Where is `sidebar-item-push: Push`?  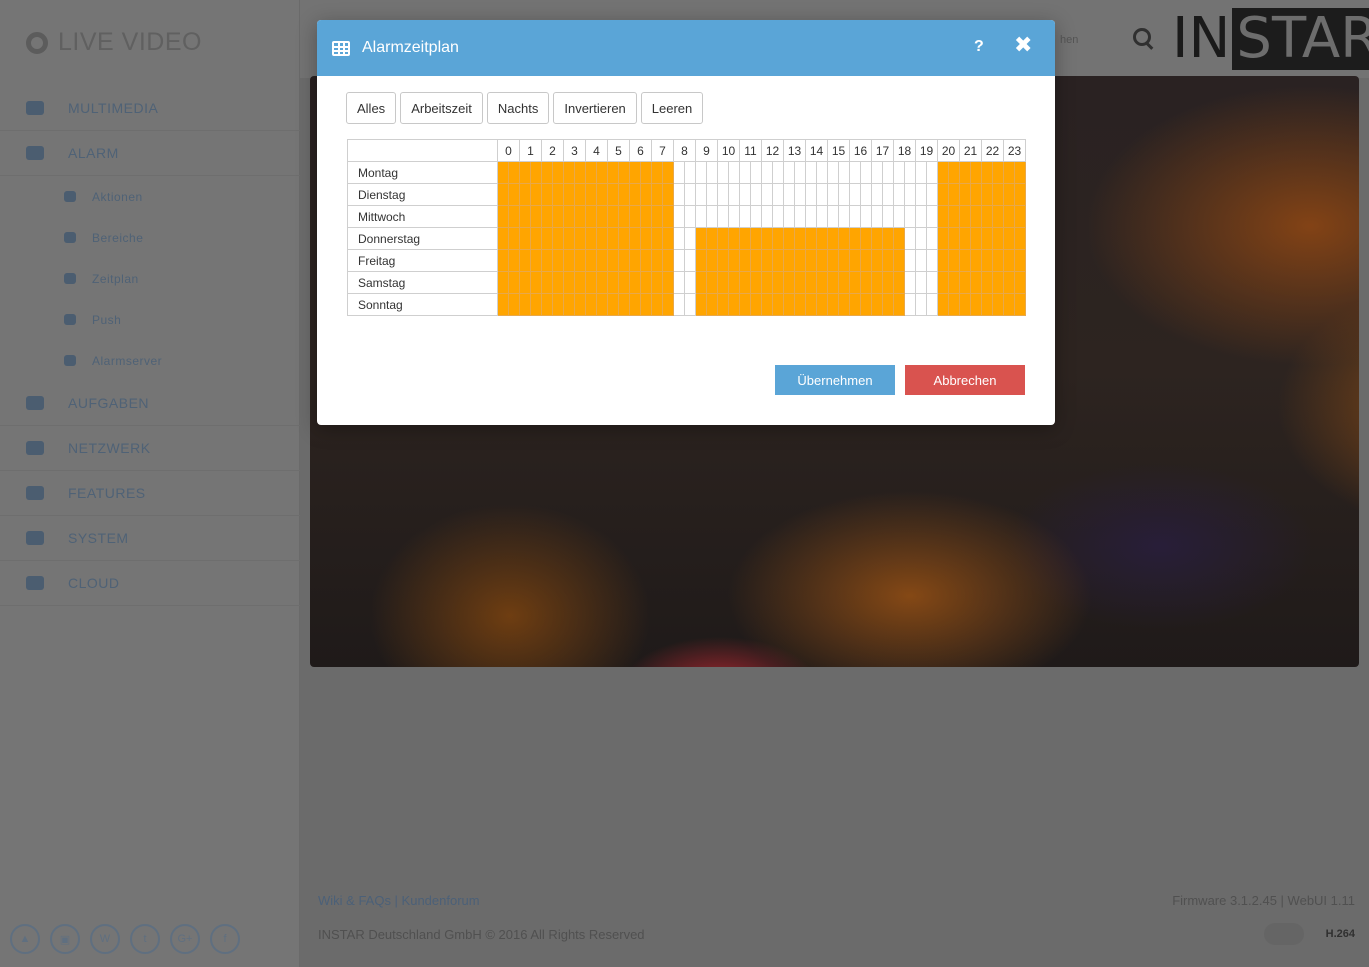
sidebar-item-push: Push is located at coordinates (150, 319).